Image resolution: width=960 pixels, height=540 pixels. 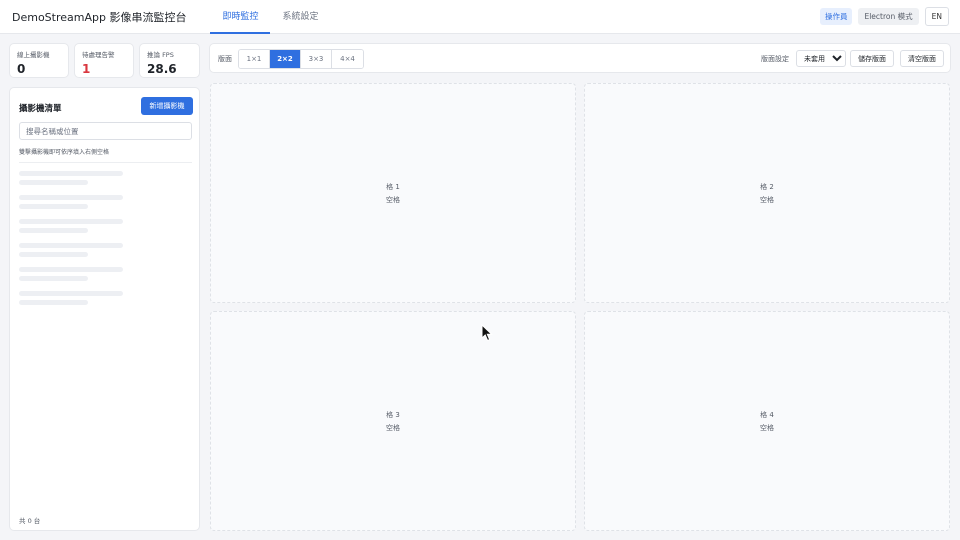 I want to click on preset-select: 未套用, so click(x=821, y=58).